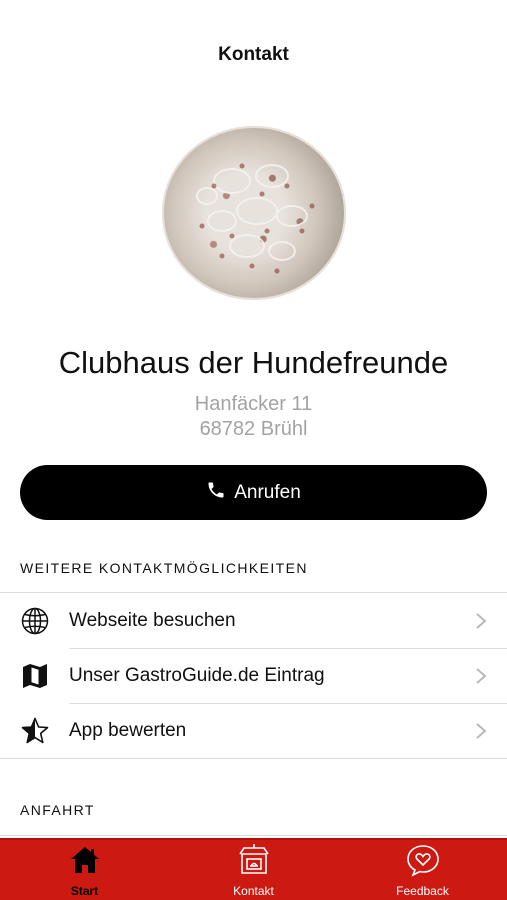 The width and height of the screenshot is (507, 900). What do you see at coordinates (84, 891) in the screenshot?
I see `tab-label: Start` at bounding box center [84, 891].